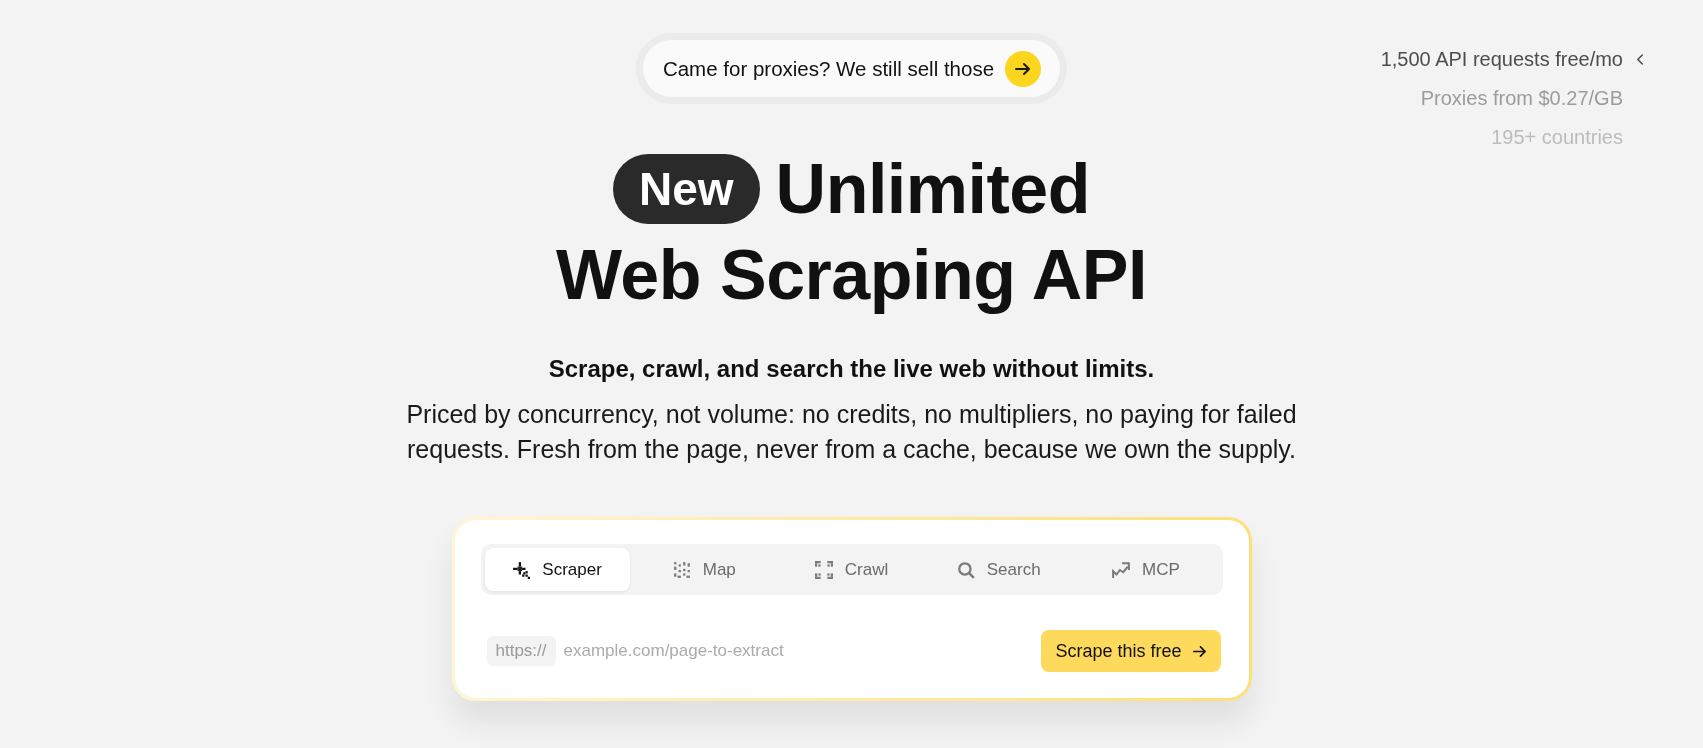  I want to click on trend-arrow-icon, so click(1121, 569).